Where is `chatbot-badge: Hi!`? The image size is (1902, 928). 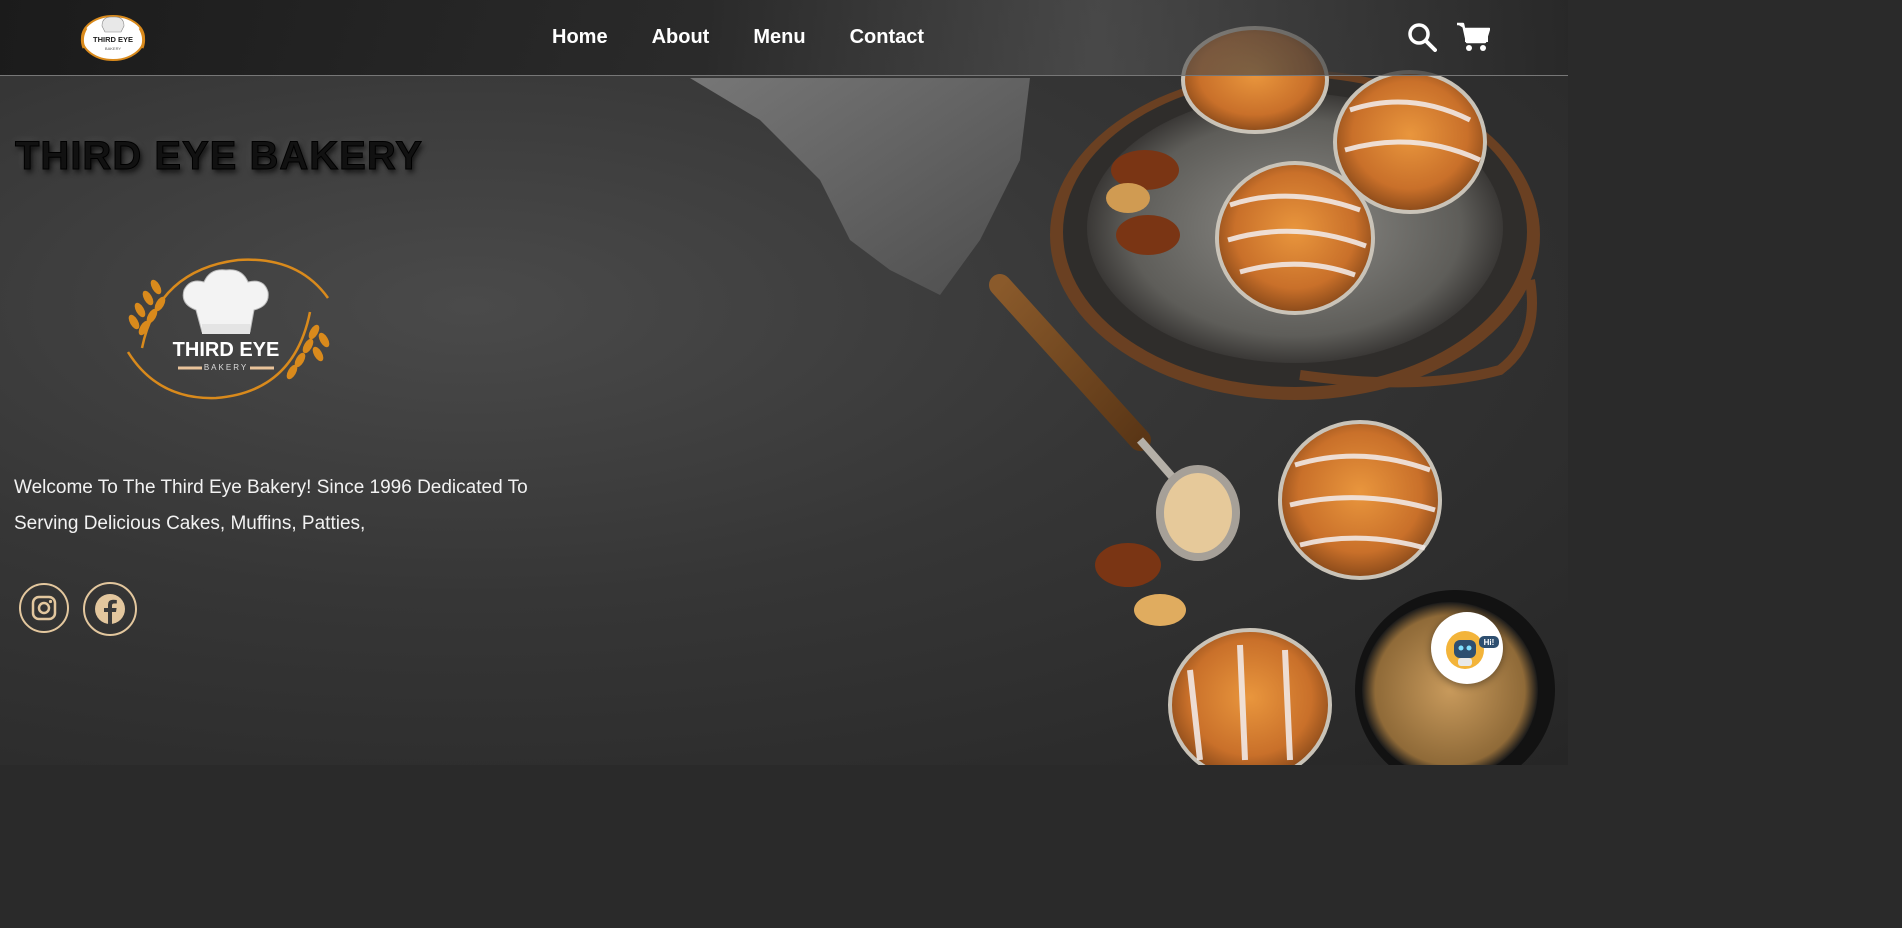
chatbot-badge: Hi! is located at coordinates (1489, 642).